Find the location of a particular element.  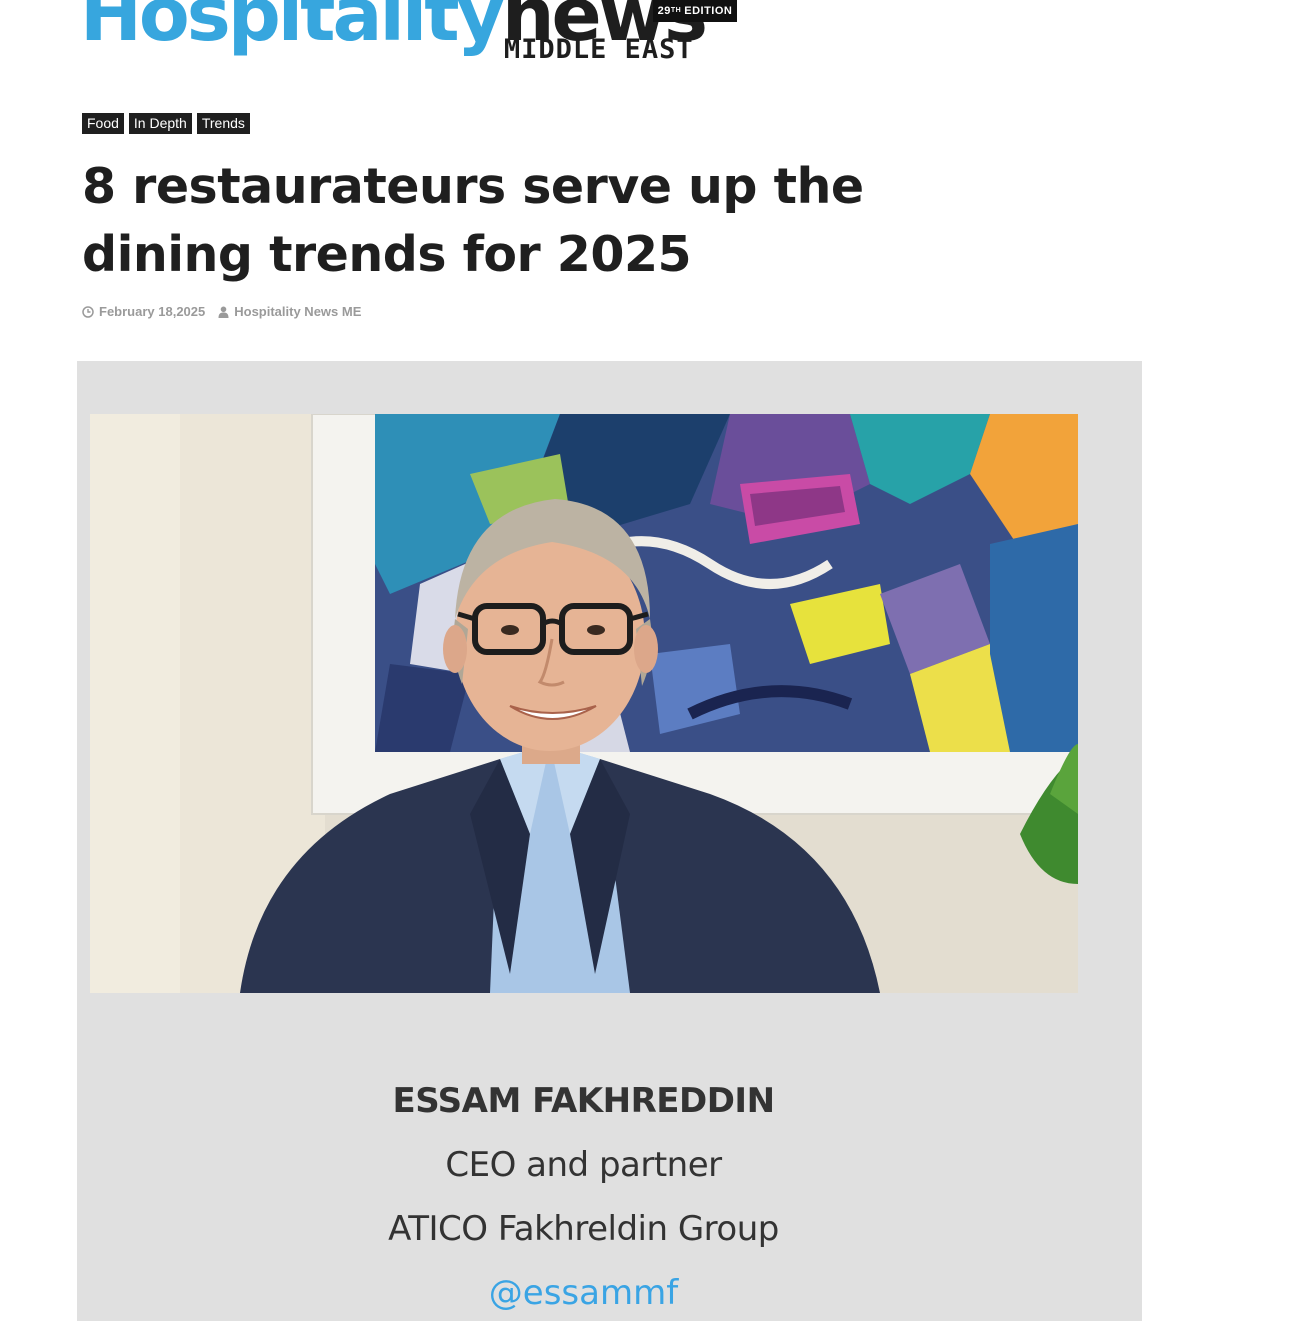

tag-in-depth: In Depth is located at coordinates (160, 123).